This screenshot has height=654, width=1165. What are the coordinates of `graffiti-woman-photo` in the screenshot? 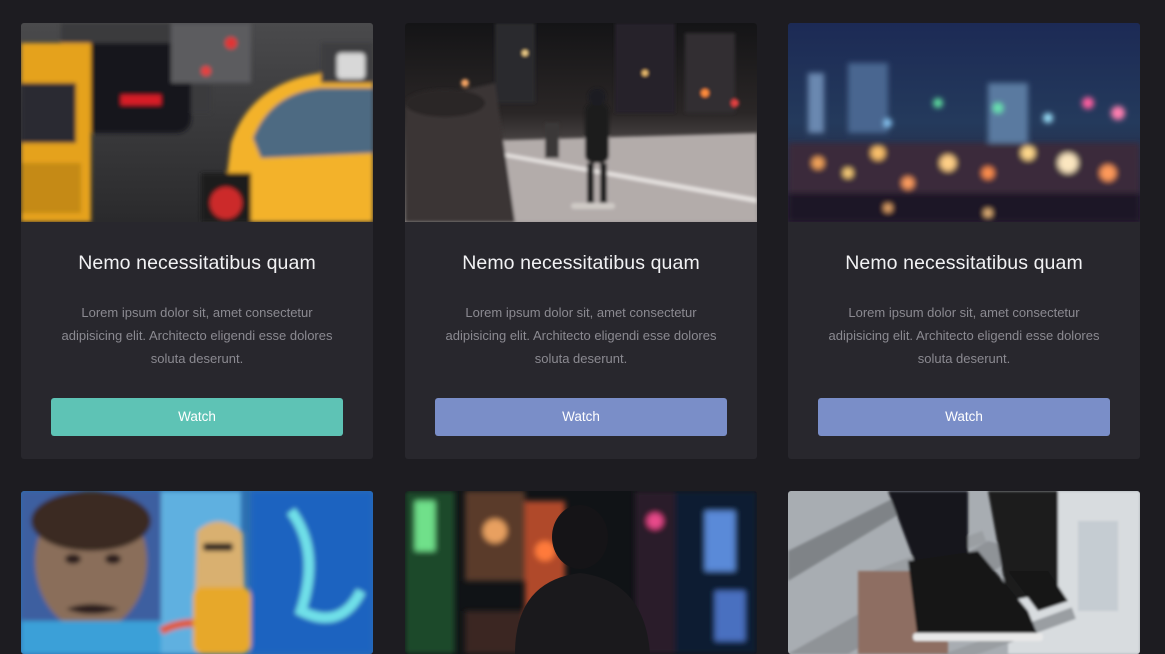 It's located at (197, 572).